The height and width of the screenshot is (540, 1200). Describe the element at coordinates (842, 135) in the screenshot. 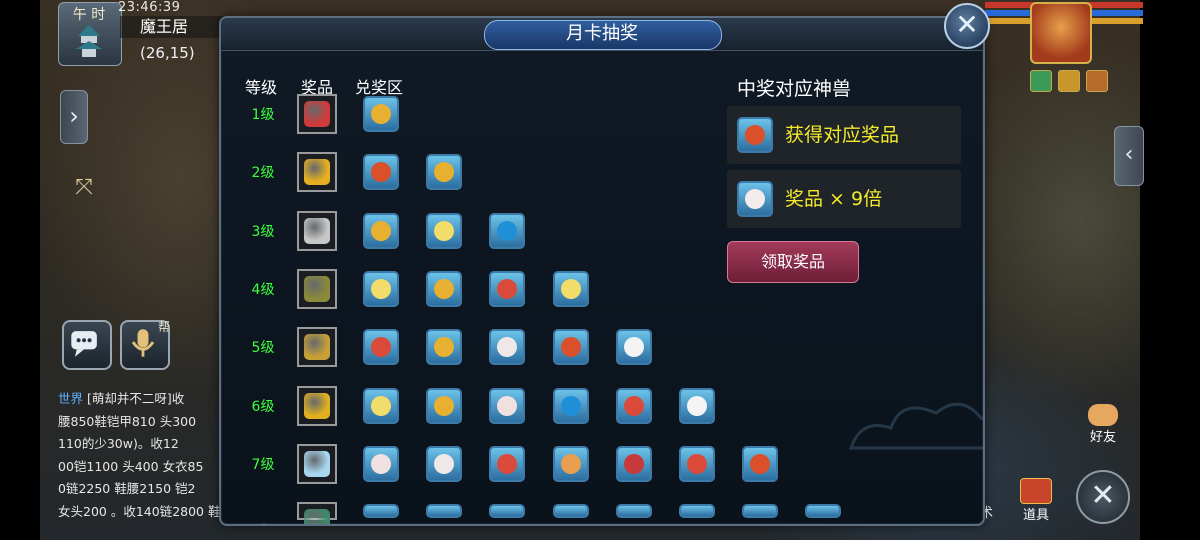

I see `info-get-matching-prize: 获得对应奖品` at that location.